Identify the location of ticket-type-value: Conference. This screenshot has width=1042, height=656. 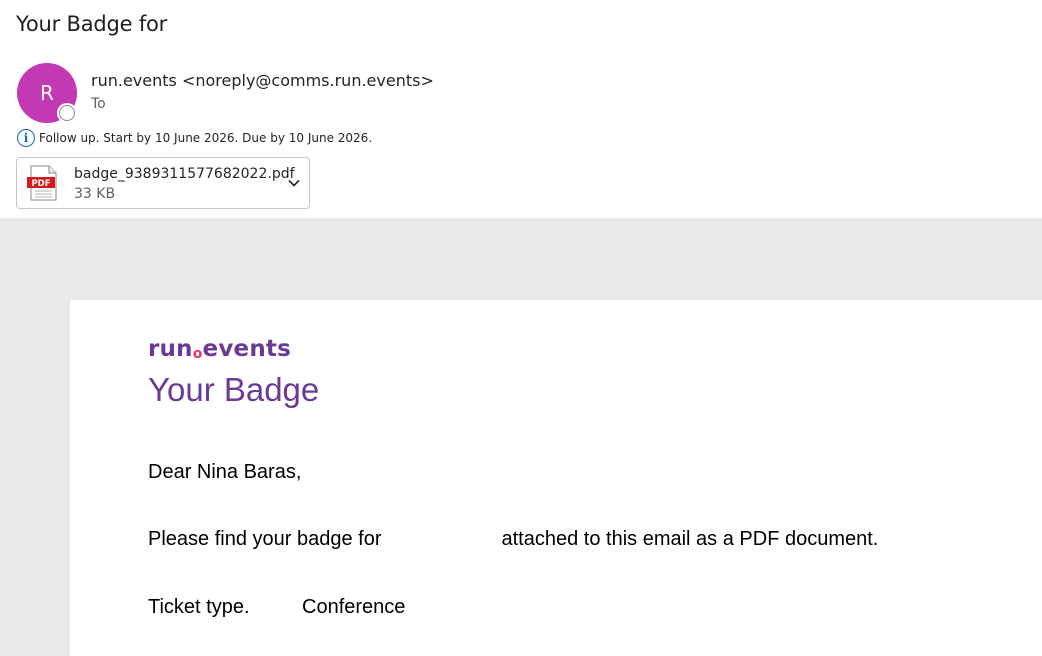
(354, 607).